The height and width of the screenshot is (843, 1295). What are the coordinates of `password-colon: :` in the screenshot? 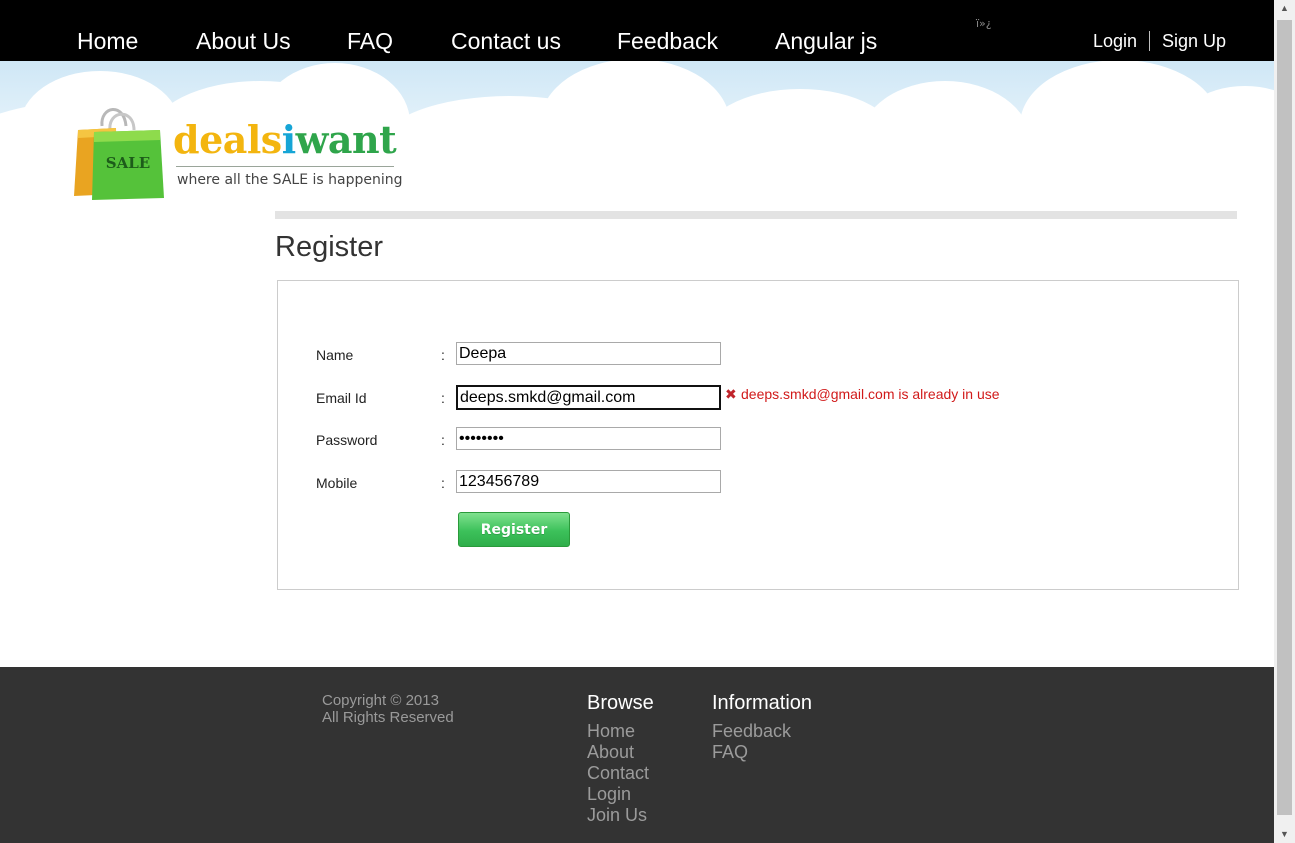 It's located at (443, 440).